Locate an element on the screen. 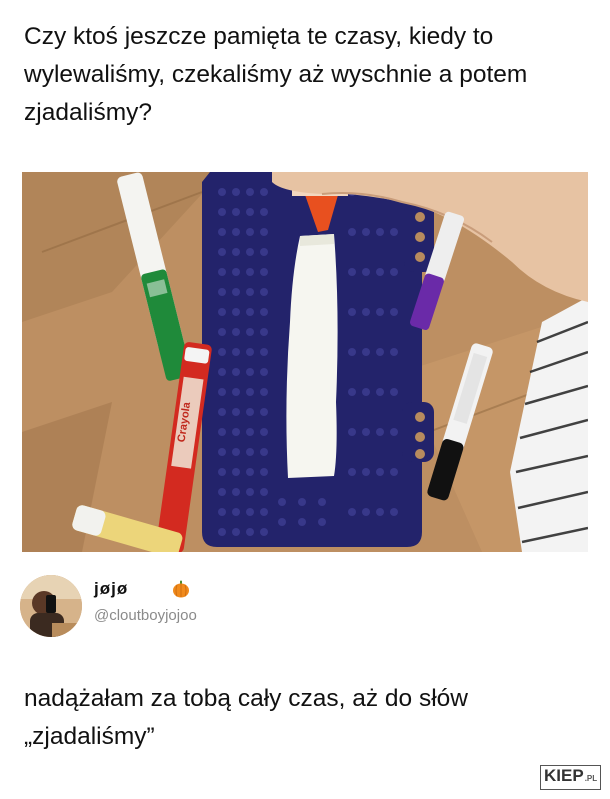 This screenshot has width=610, height=799. pumpkin-icon is located at coordinates (181, 589).